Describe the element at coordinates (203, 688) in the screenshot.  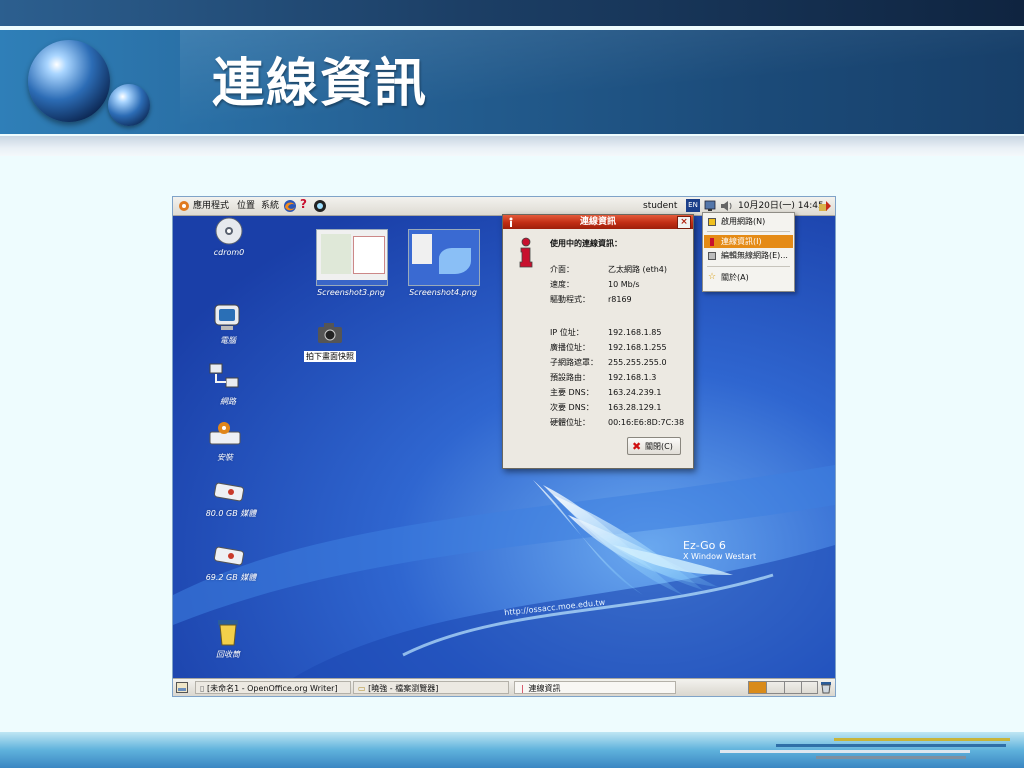
I see `document-icon: ▯` at that location.